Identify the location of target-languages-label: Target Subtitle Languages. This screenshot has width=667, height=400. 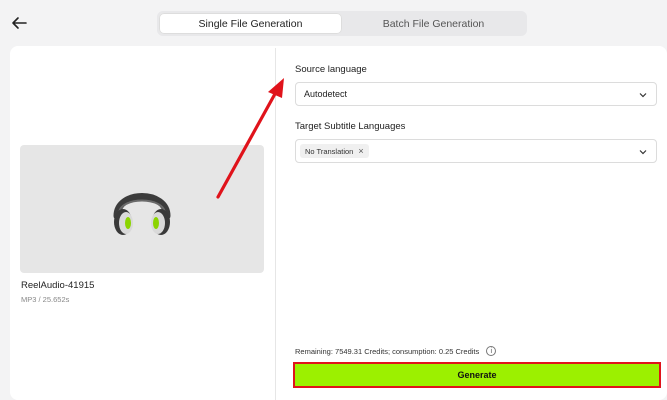
(350, 126).